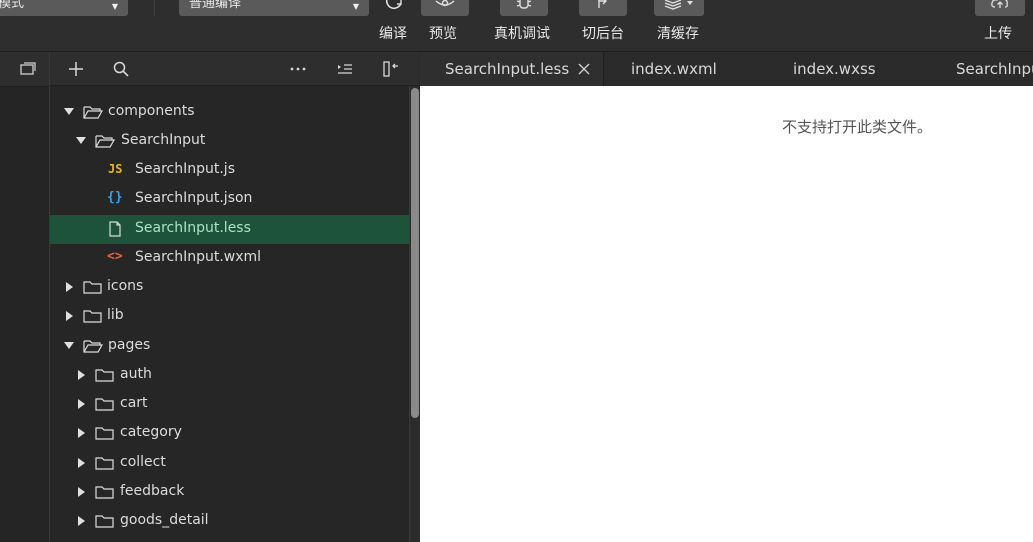 The width and height of the screenshot is (1033, 542). Describe the element at coordinates (602, 4) in the screenshot. I see `switch-background-icon` at that location.